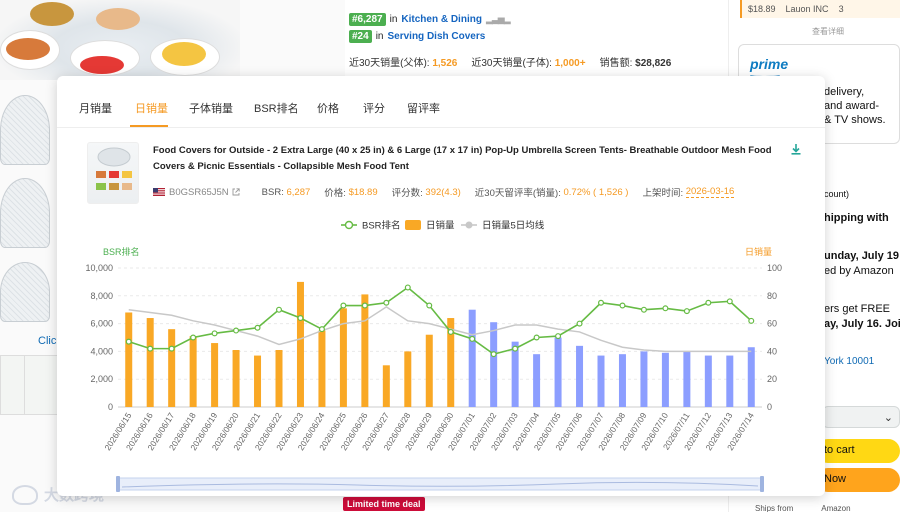  Describe the element at coordinates (211, 108) in the screenshot. I see `tab-child-sales: 子体销量` at that location.